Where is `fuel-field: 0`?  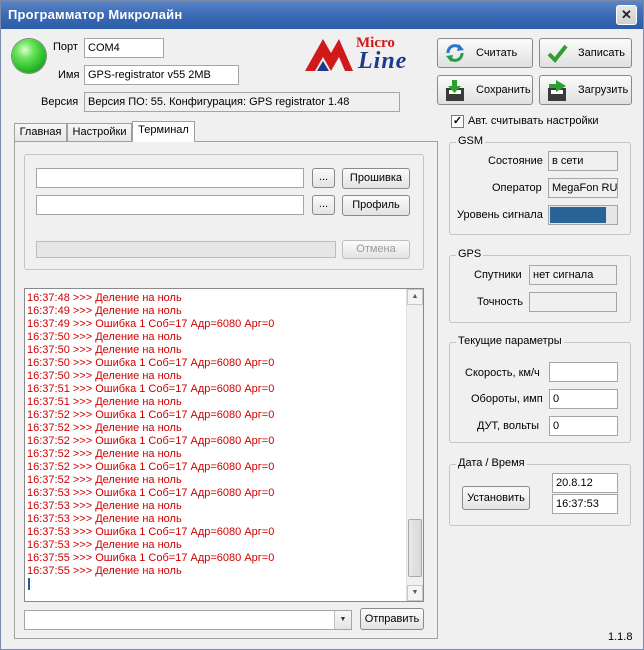 fuel-field: 0 is located at coordinates (583, 426).